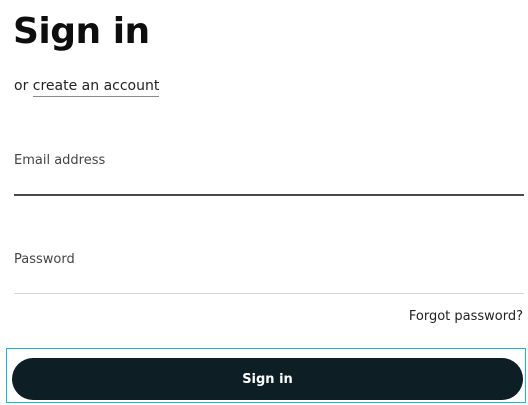 This screenshot has width=528, height=405. What do you see at coordinates (60, 160) in the screenshot?
I see `email-label: Email address` at bounding box center [60, 160].